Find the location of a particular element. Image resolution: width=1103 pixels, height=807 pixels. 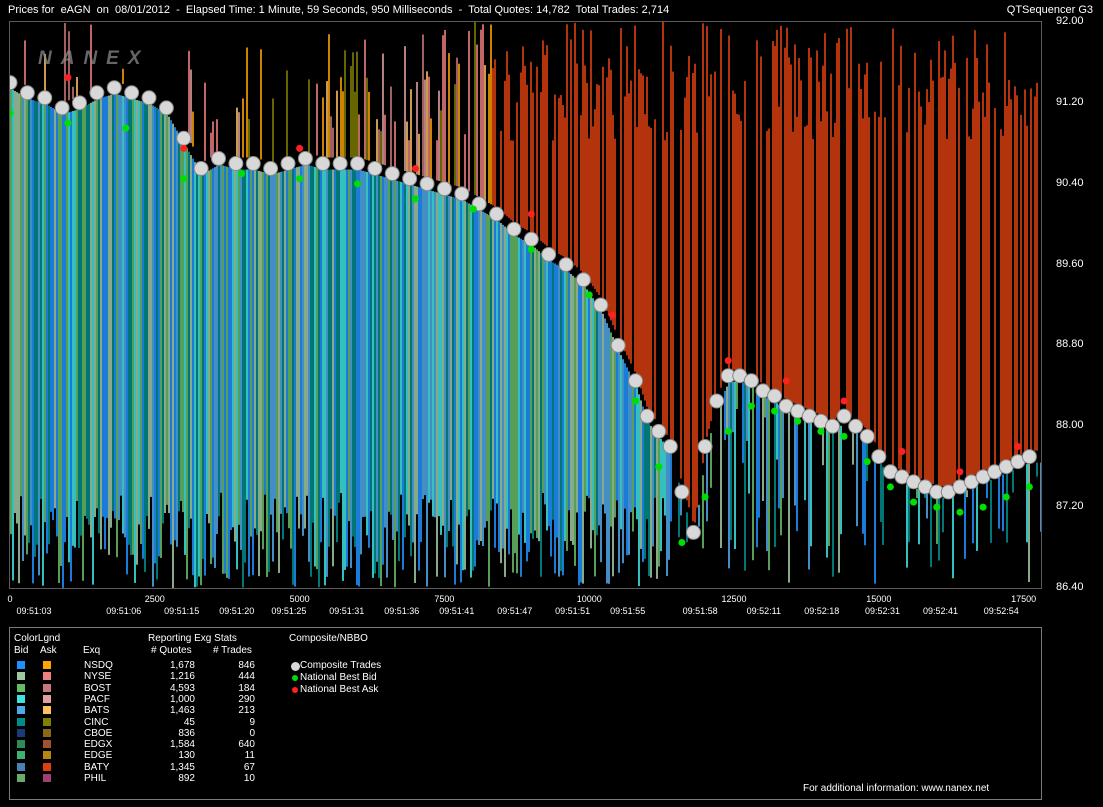

national-best-ask-point is located at coordinates (415, 169).